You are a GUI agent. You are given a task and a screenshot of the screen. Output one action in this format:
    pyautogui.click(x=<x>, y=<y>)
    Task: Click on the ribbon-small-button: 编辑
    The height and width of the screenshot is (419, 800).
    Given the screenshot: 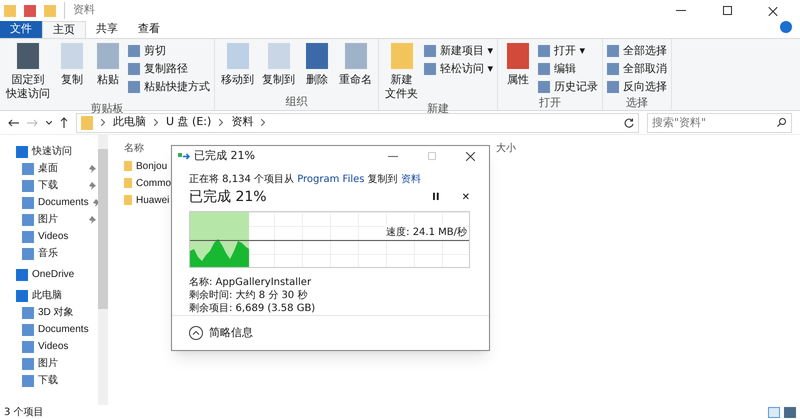 What is the action you would take?
    pyautogui.click(x=568, y=69)
    